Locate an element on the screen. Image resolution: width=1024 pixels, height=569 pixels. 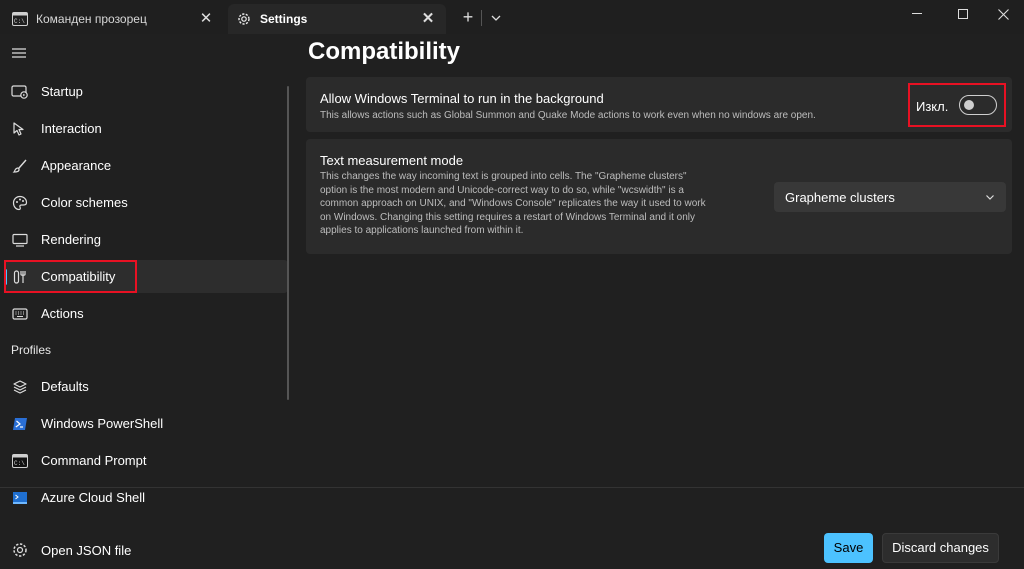
terminal-icon: C:\ is located at coordinates (20, 19).